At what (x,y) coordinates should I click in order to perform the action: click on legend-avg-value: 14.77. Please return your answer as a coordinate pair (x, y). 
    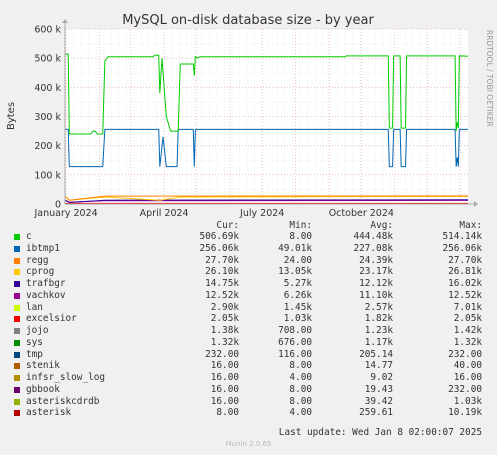
    Looking at the image, I should click on (378, 366).